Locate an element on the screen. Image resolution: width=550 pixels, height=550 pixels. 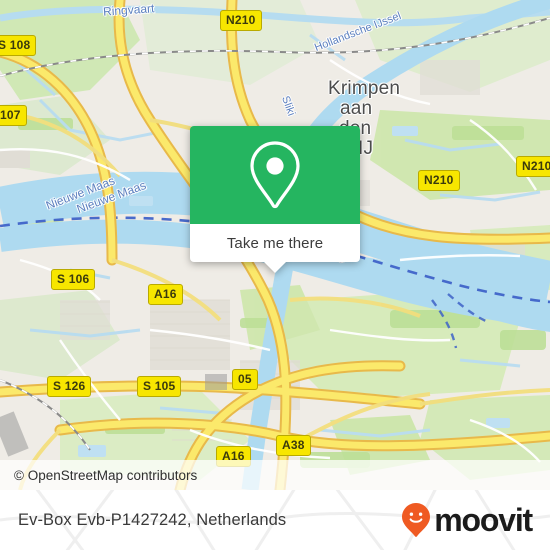
moovit-logo: moovit is located at coordinates (467, 520).